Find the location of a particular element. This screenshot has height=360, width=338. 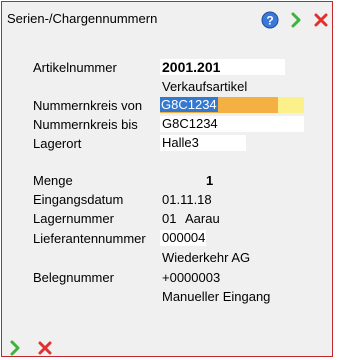

lager-name: Aarau is located at coordinates (202, 218).